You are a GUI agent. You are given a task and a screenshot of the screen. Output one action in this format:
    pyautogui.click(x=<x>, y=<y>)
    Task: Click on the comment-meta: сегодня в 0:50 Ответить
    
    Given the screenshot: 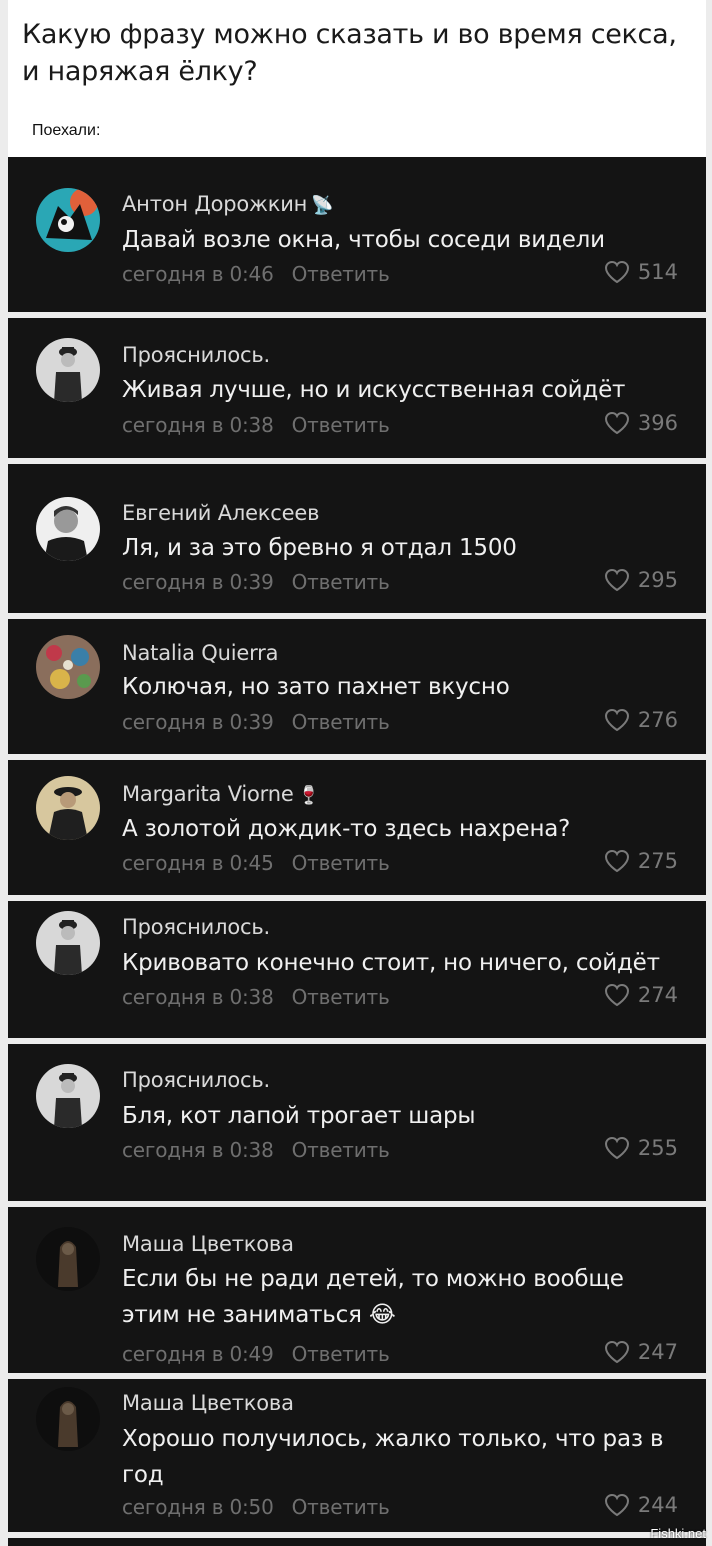 What is the action you would take?
    pyautogui.click(x=256, y=1507)
    